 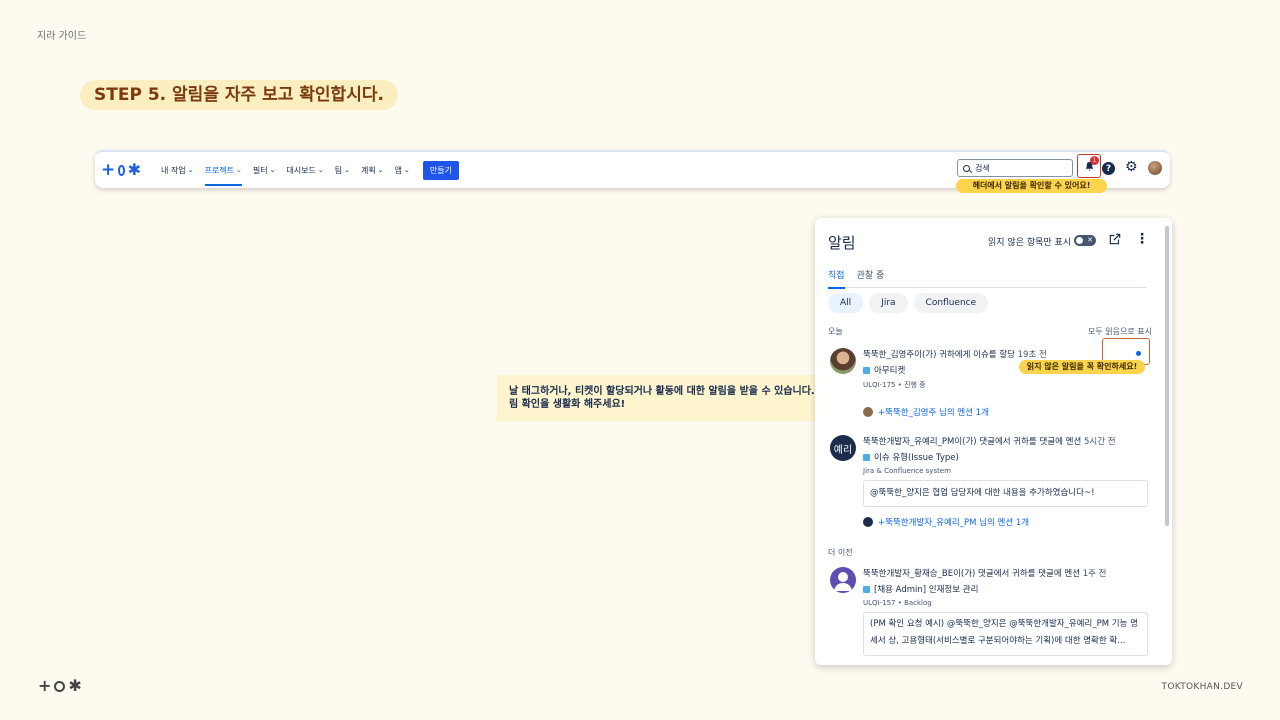 I want to click on section-today: 오늘, so click(x=835, y=331).